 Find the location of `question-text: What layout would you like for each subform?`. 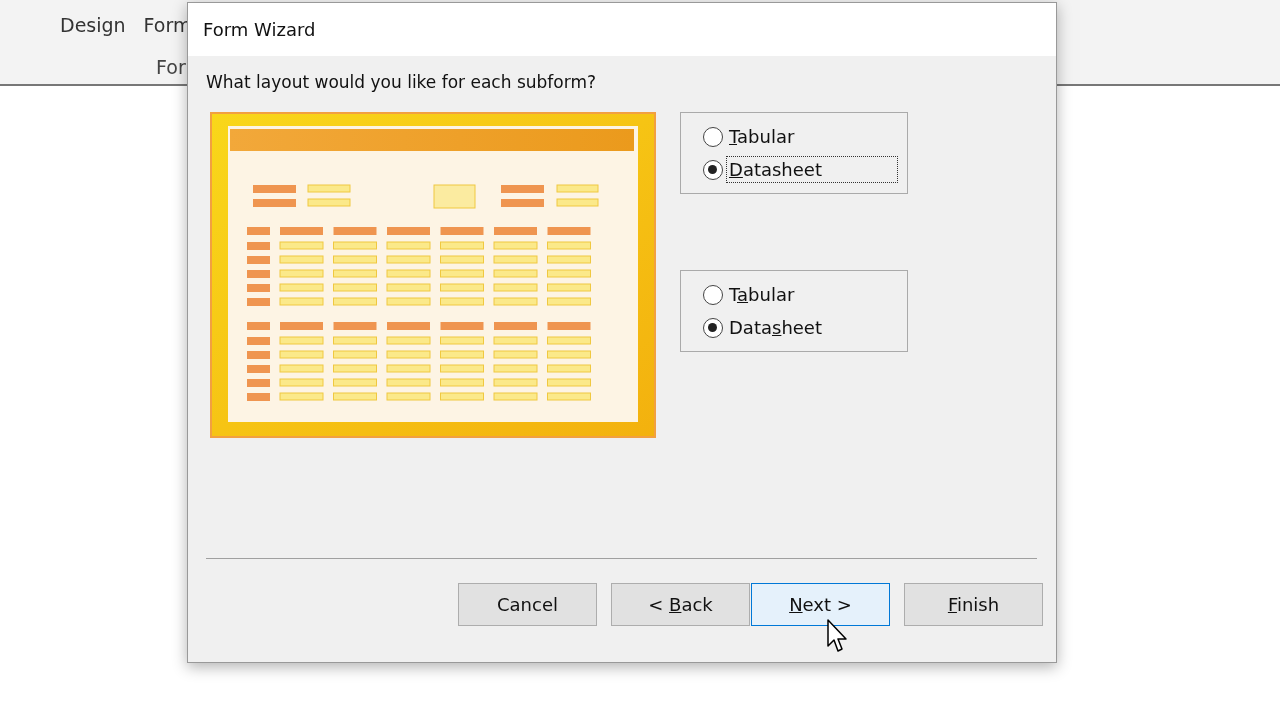

question-text: What layout would you like for each subform? is located at coordinates (401, 82).